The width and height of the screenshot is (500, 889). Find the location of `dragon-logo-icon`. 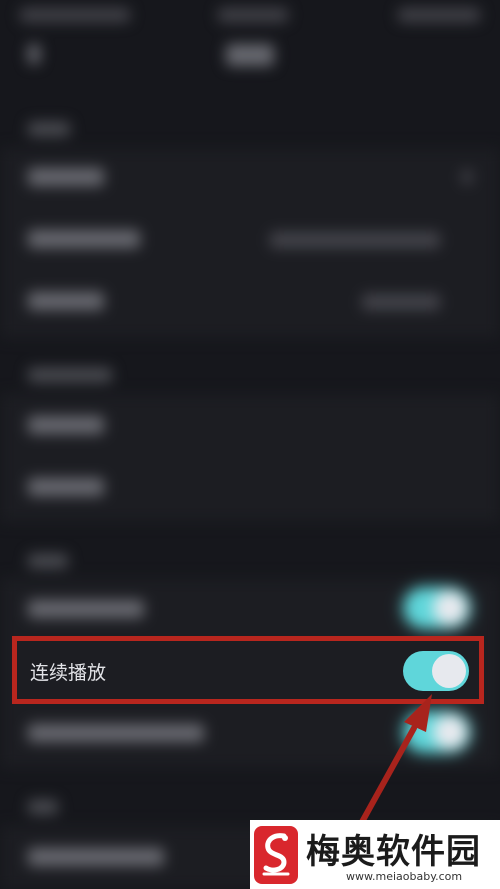

dragon-logo-icon is located at coordinates (276, 855).